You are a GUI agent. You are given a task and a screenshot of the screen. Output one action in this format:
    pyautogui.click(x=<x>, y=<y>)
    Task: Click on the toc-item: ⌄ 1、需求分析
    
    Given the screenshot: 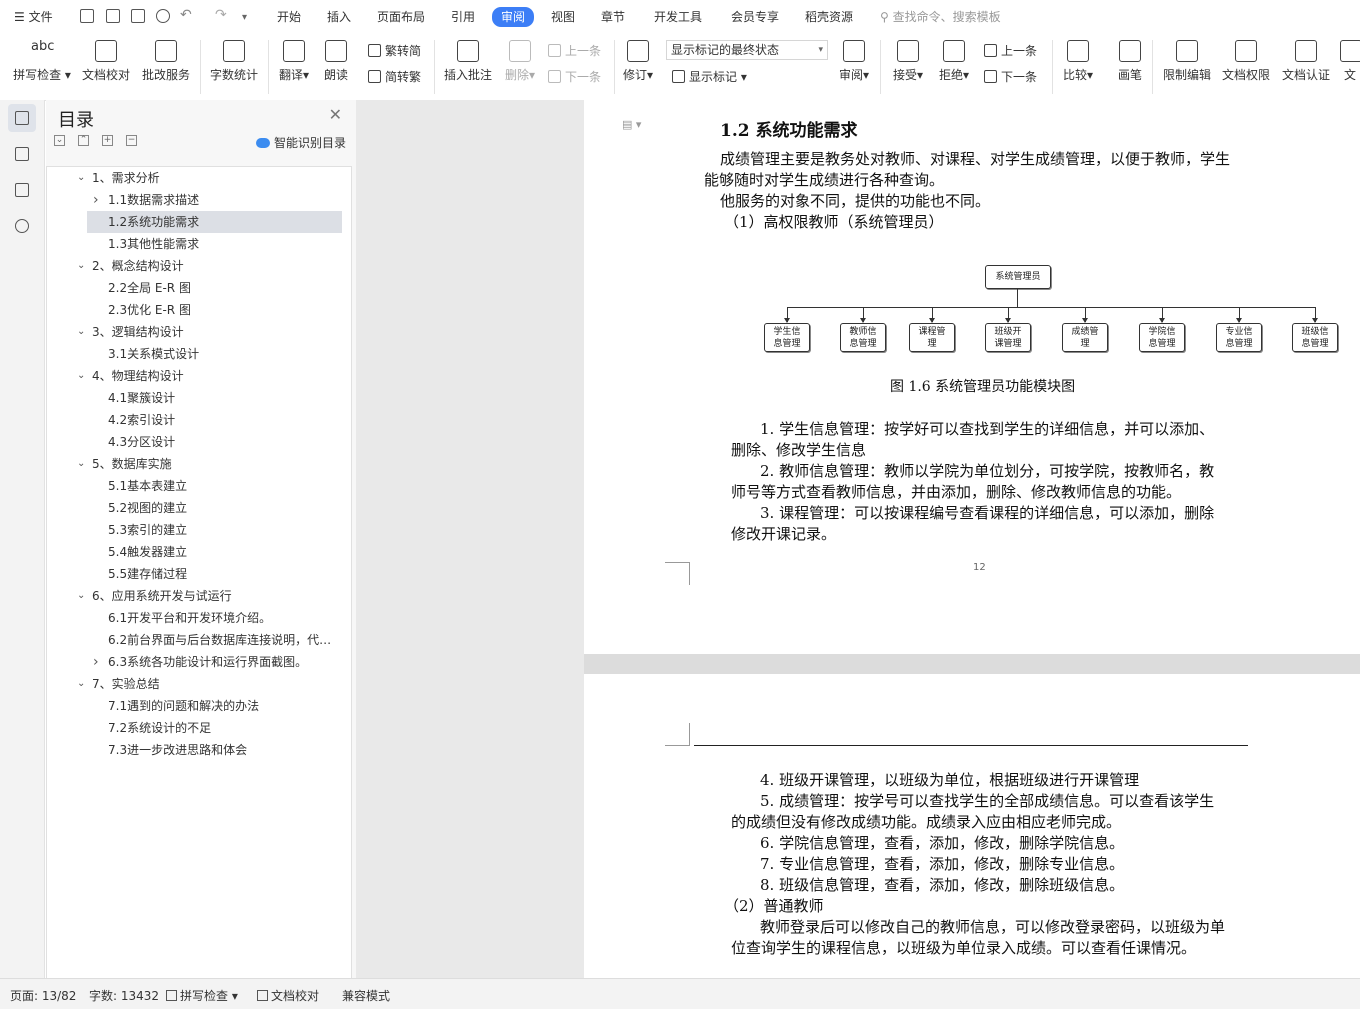 What is the action you would take?
    pyautogui.click(x=197, y=178)
    